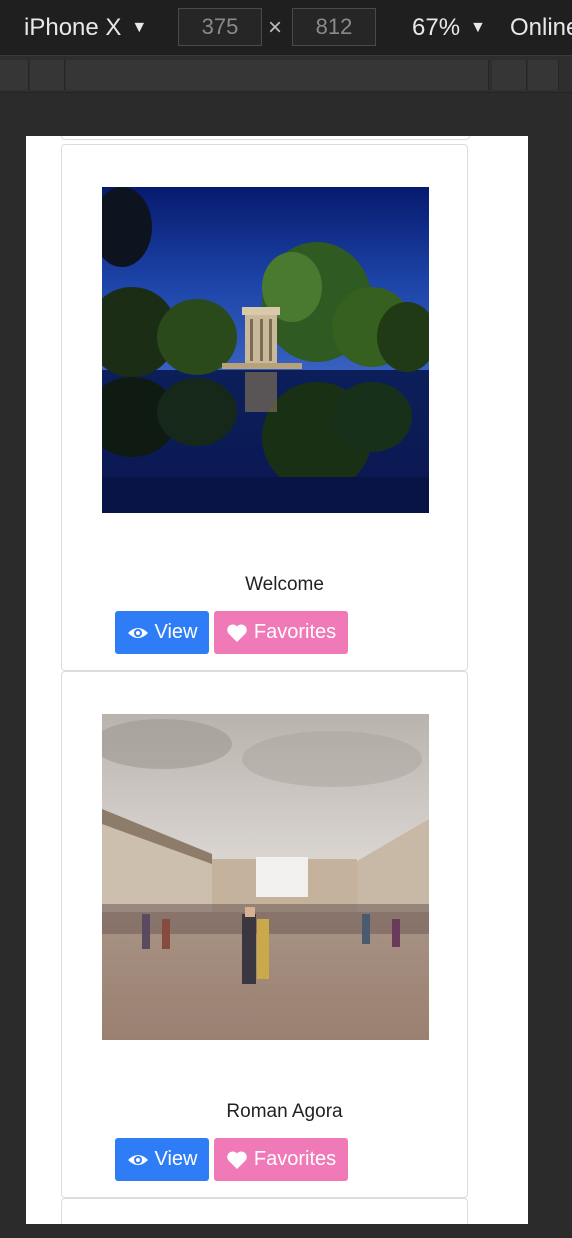 The height and width of the screenshot is (1238, 572). Describe the element at coordinates (284, 1111) in the screenshot. I see `card-title: Roman Agora` at that location.